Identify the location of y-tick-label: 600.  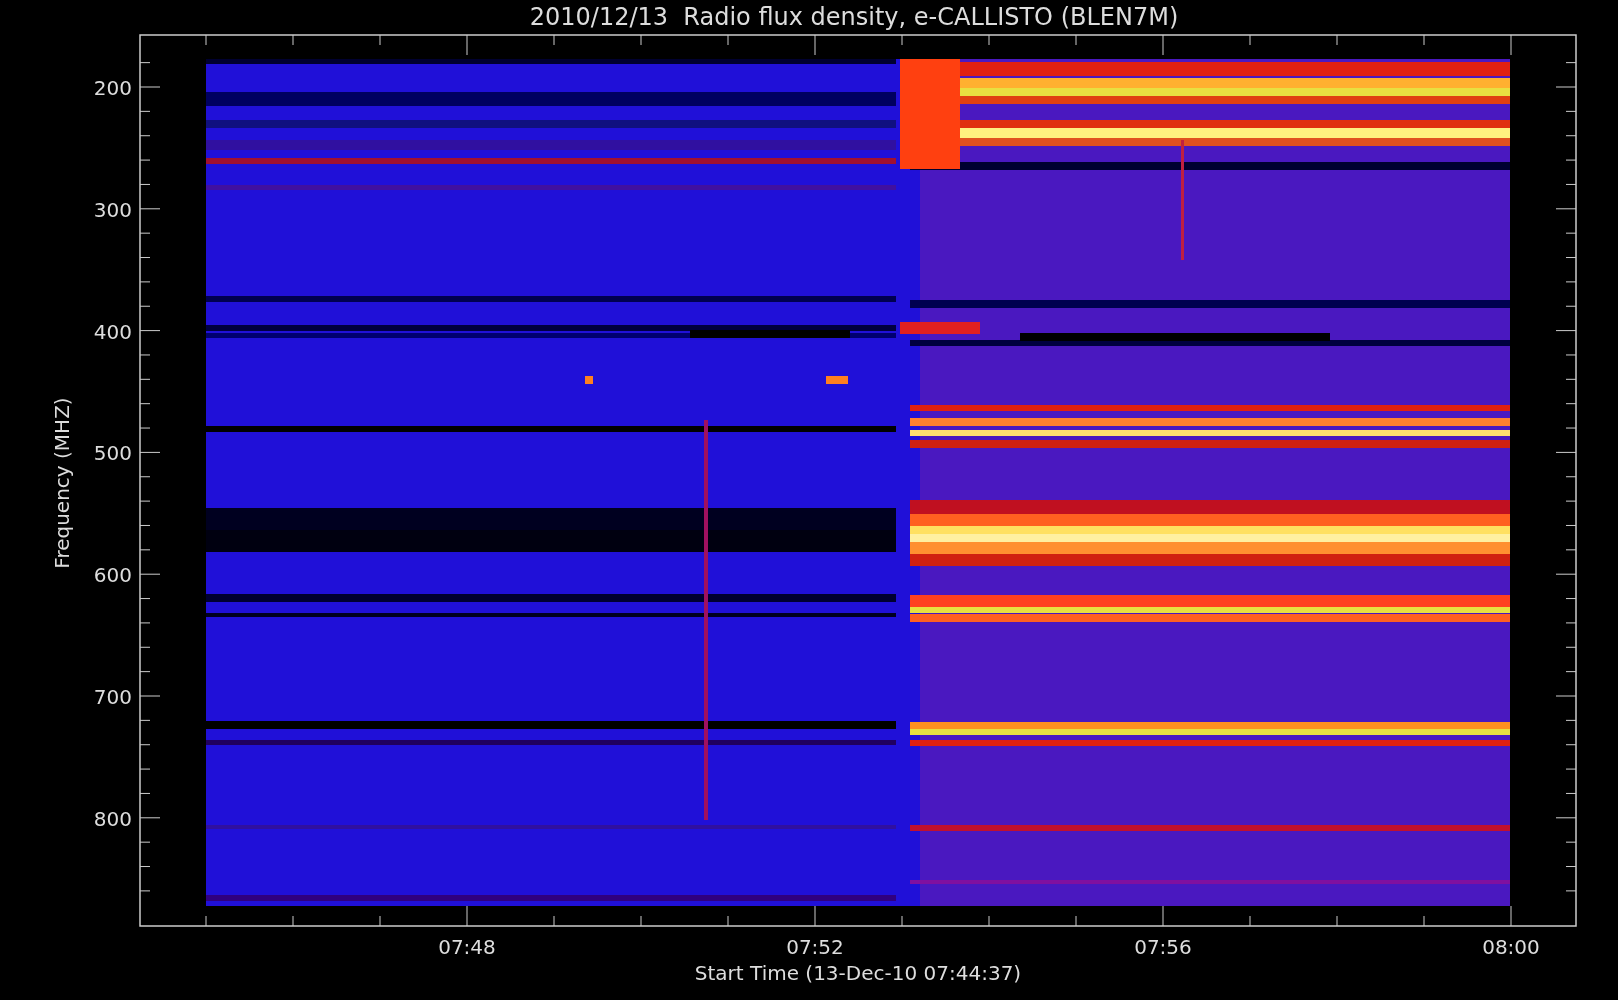
(112, 575).